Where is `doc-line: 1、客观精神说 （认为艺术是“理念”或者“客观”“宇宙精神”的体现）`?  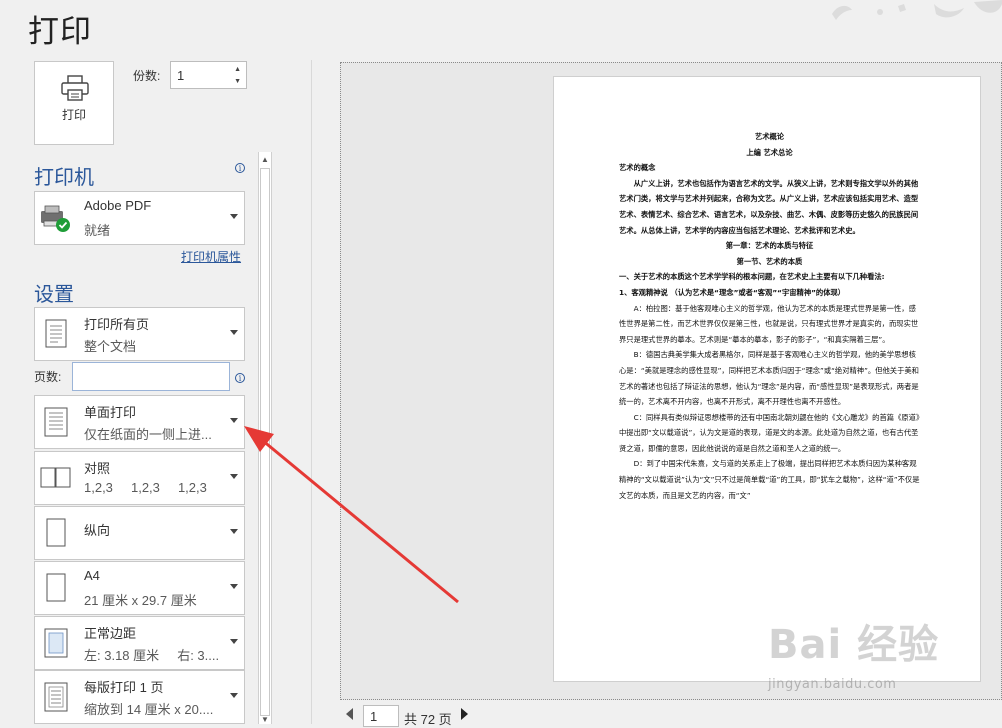
doc-line: 1、客观精神说 （认为艺术是“理念”或者“客观”“宇宙精神”的体现） is located at coordinates (732, 292).